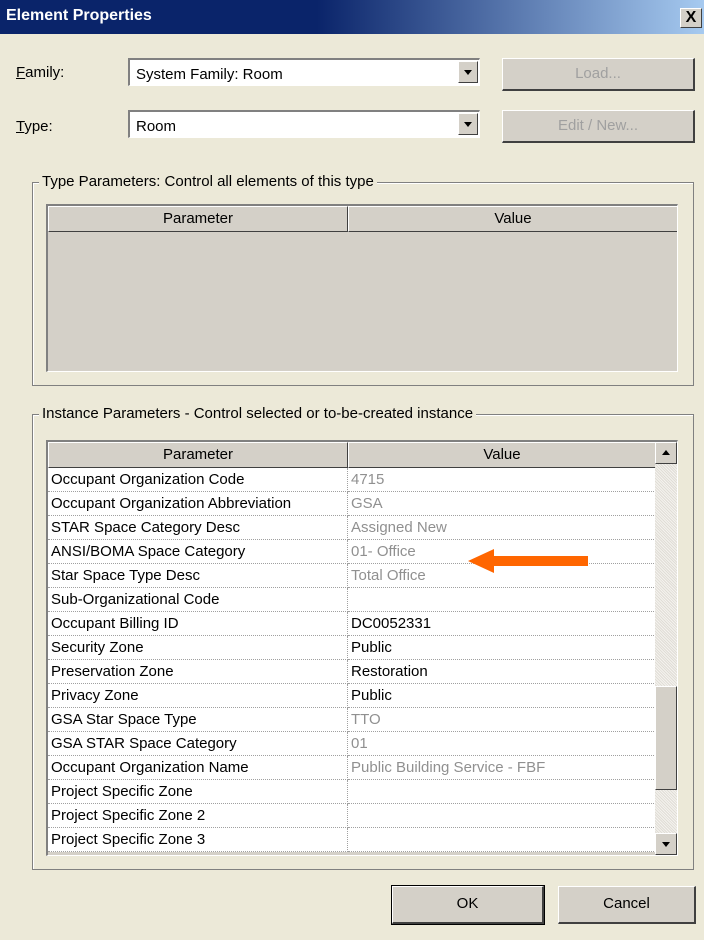 This screenshot has height=940, width=704. Describe the element at coordinates (502, 768) in the screenshot. I see `parameter-value-cell: Public Building Service - FBF` at that location.